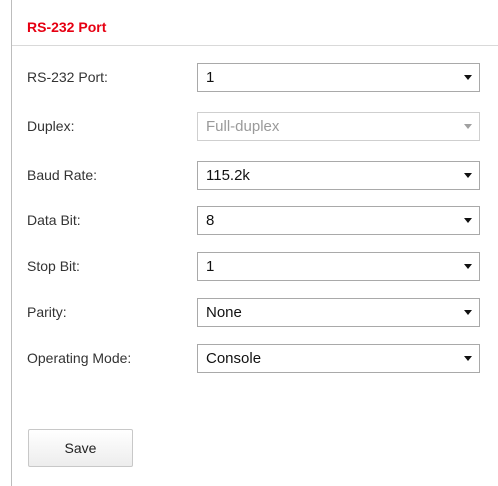 This screenshot has width=498, height=486. What do you see at coordinates (67, 27) in the screenshot?
I see `section-title: RS-232 Port` at bounding box center [67, 27].